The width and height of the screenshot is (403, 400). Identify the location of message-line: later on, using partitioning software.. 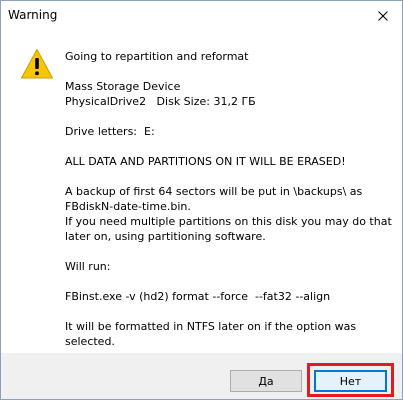
(165, 236).